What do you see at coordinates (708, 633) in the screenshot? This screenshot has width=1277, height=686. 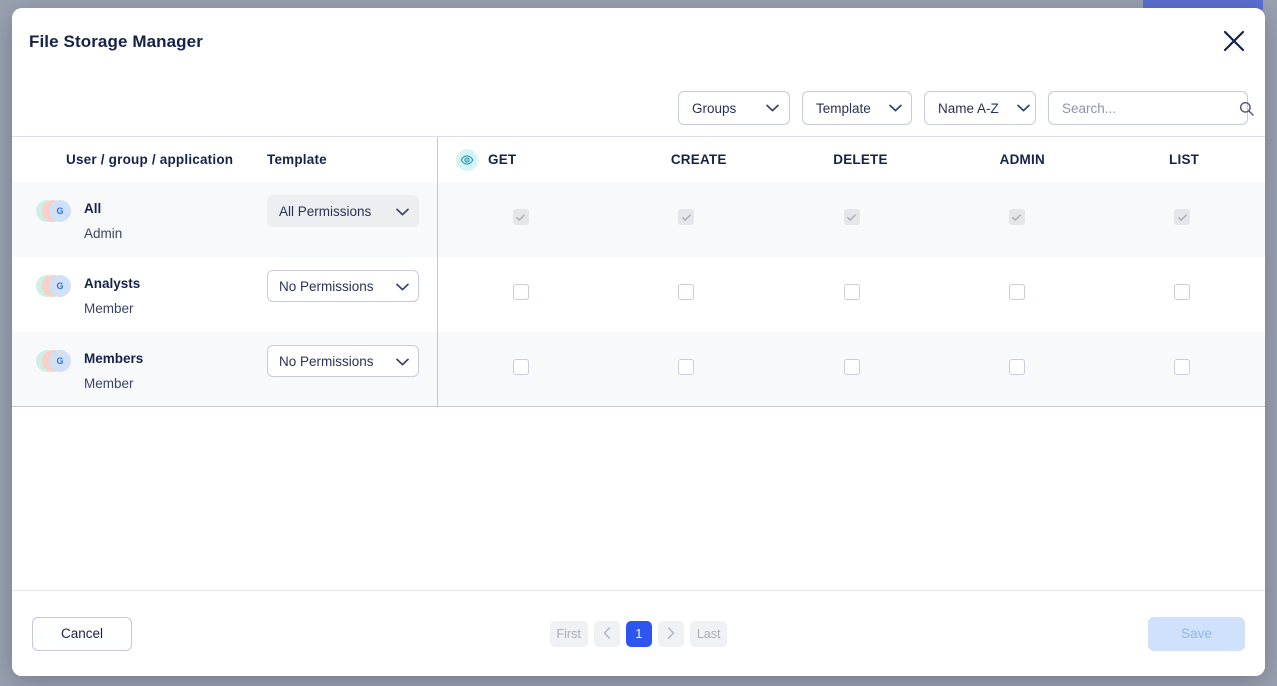 I see `pagination-last-button: Last` at bounding box center [708, 633].